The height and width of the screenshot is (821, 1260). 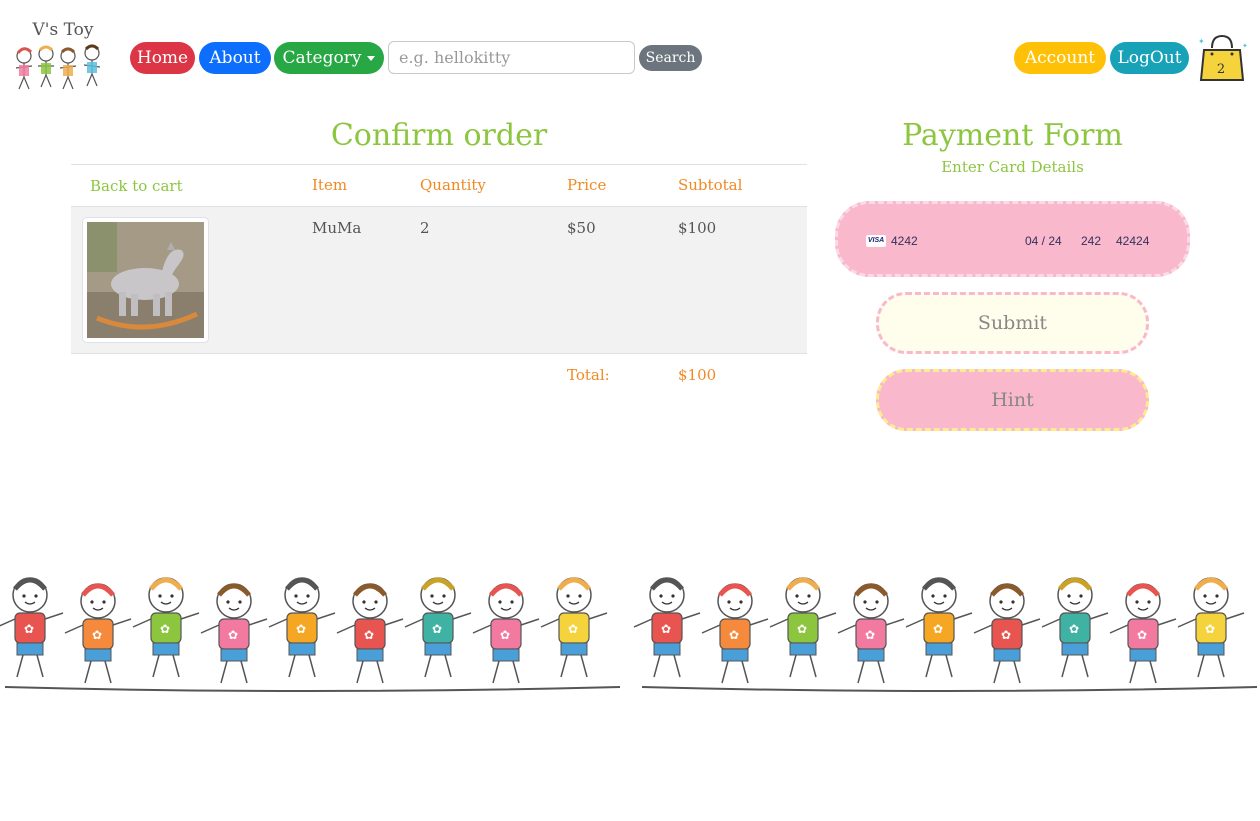 What do you see at coordinates (439, 135) in the screenshot?
I see `confirm-order-title: Confirm order` at bounding box center [439, 135].